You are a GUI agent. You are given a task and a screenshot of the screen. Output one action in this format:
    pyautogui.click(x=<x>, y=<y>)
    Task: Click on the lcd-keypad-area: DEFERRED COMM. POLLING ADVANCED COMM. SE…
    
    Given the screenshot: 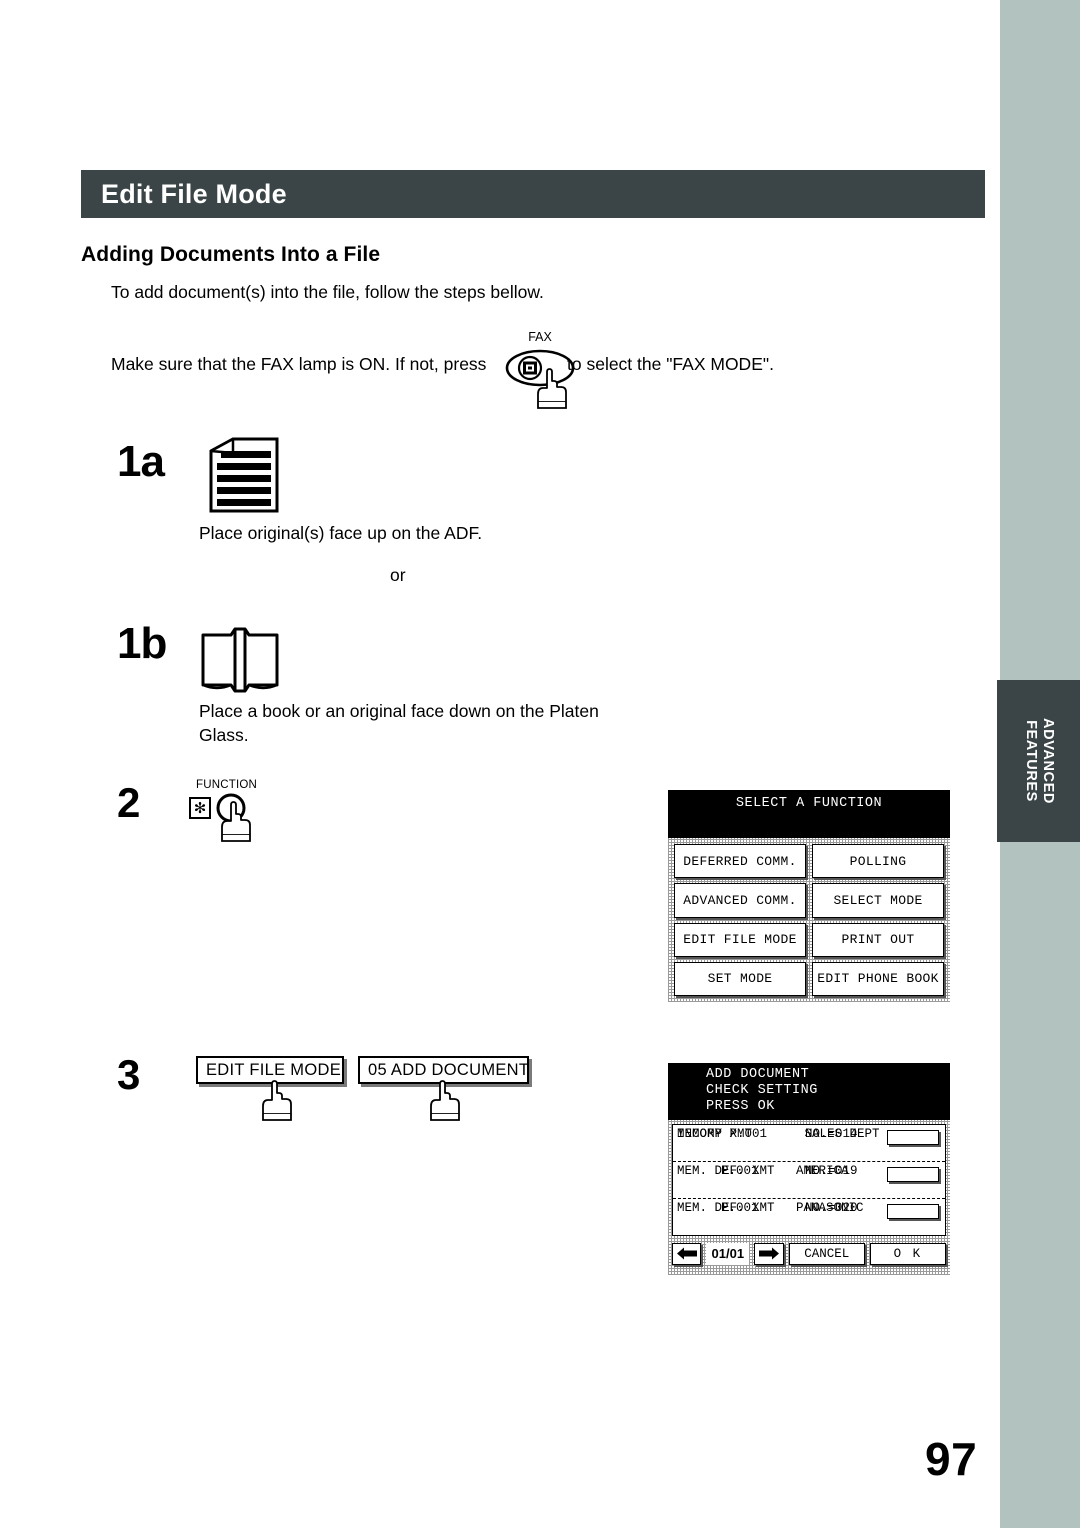 What is the action you would take?
    pyautogui.click(x=809, y=920)
    